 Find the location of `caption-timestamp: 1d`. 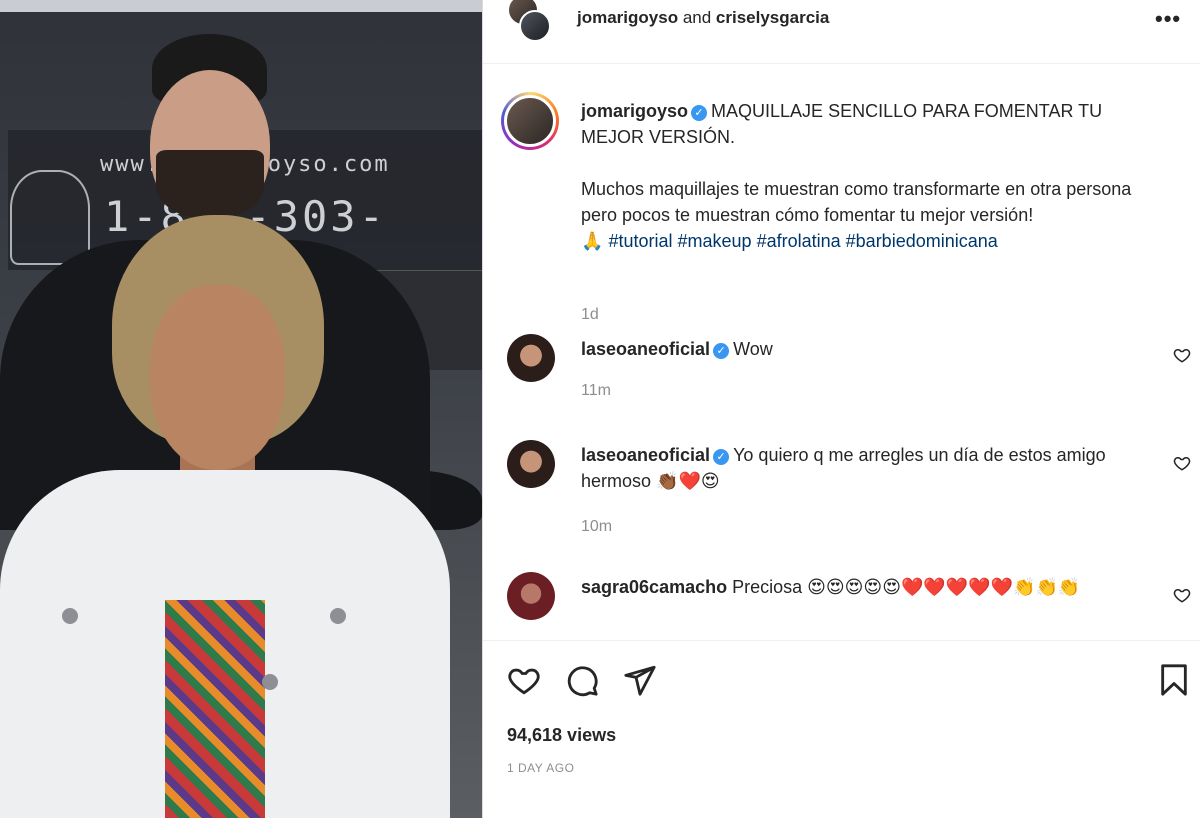

caption-timestamp: 1d is located at coordinates (590, 315).